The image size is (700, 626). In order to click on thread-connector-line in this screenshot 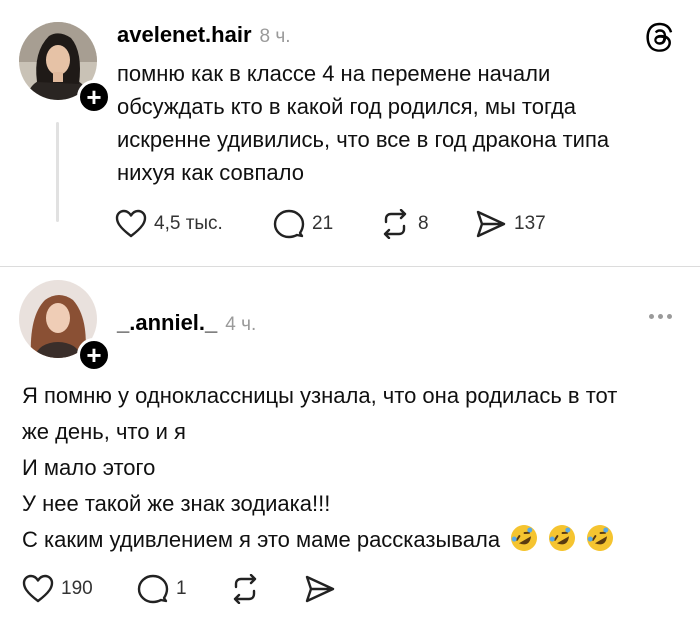, I will do `click(57, 172)`.